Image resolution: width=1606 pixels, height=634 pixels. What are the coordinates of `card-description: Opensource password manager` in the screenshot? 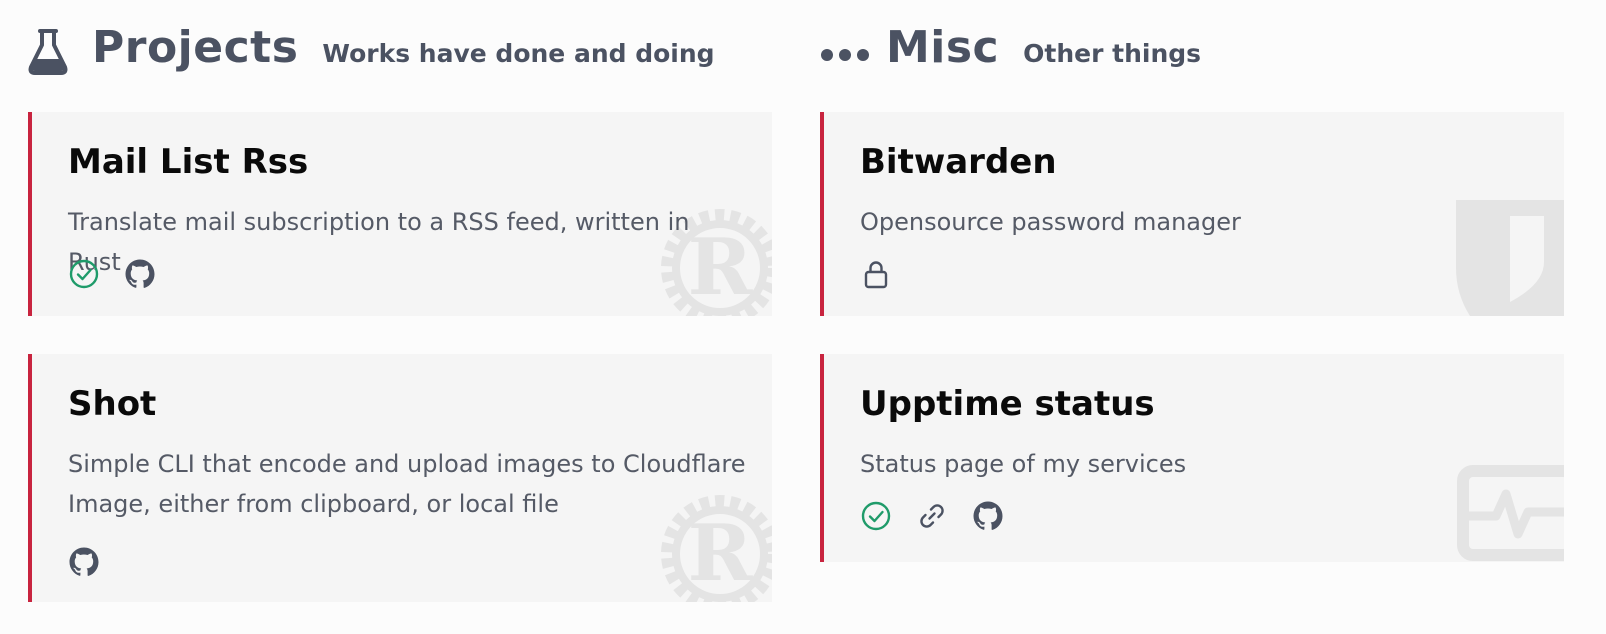 It's located at (1050, 222).